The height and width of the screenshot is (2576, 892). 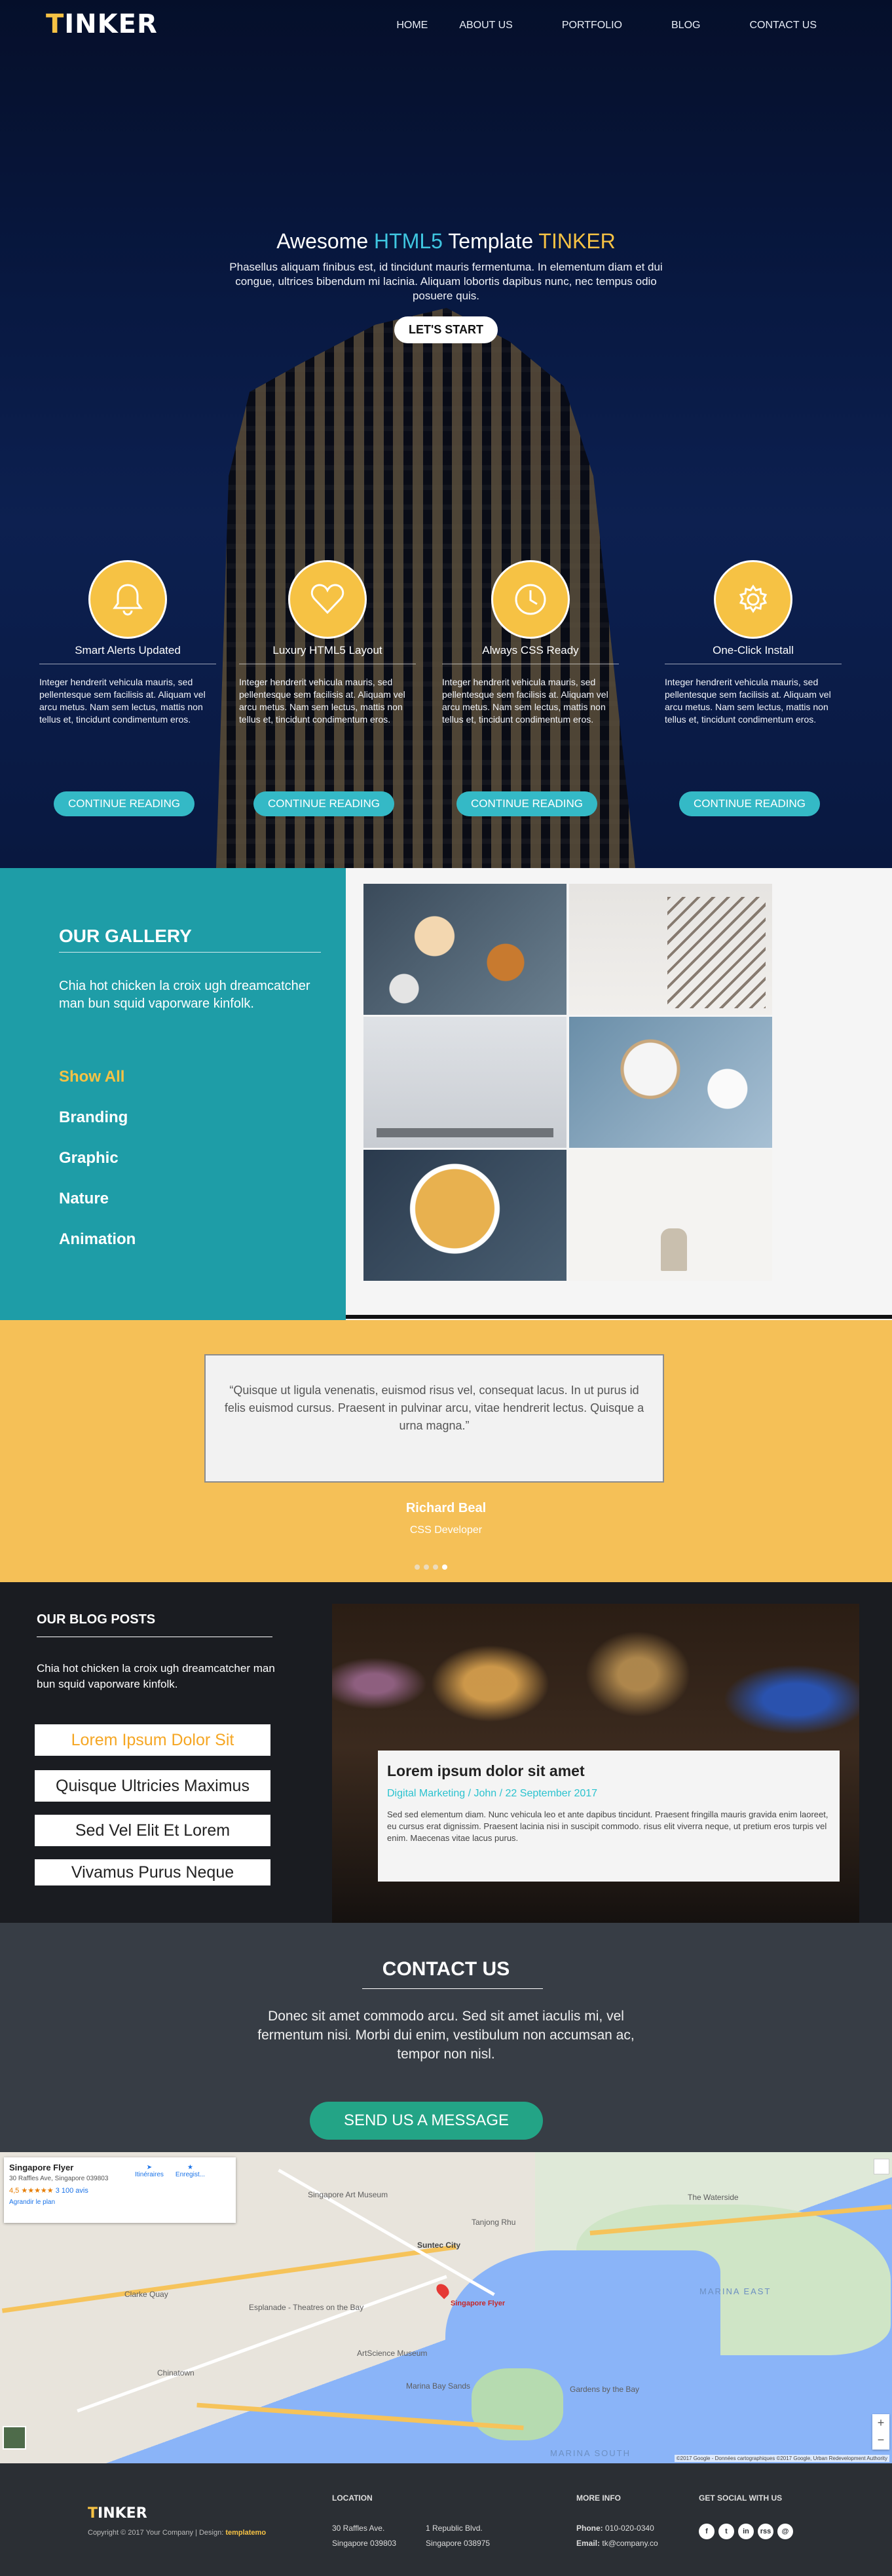 What do you see at coordinates (486, 26) in the screenshot?
I see `nav-about: ABOUT US` at bounding box center [486, 26].